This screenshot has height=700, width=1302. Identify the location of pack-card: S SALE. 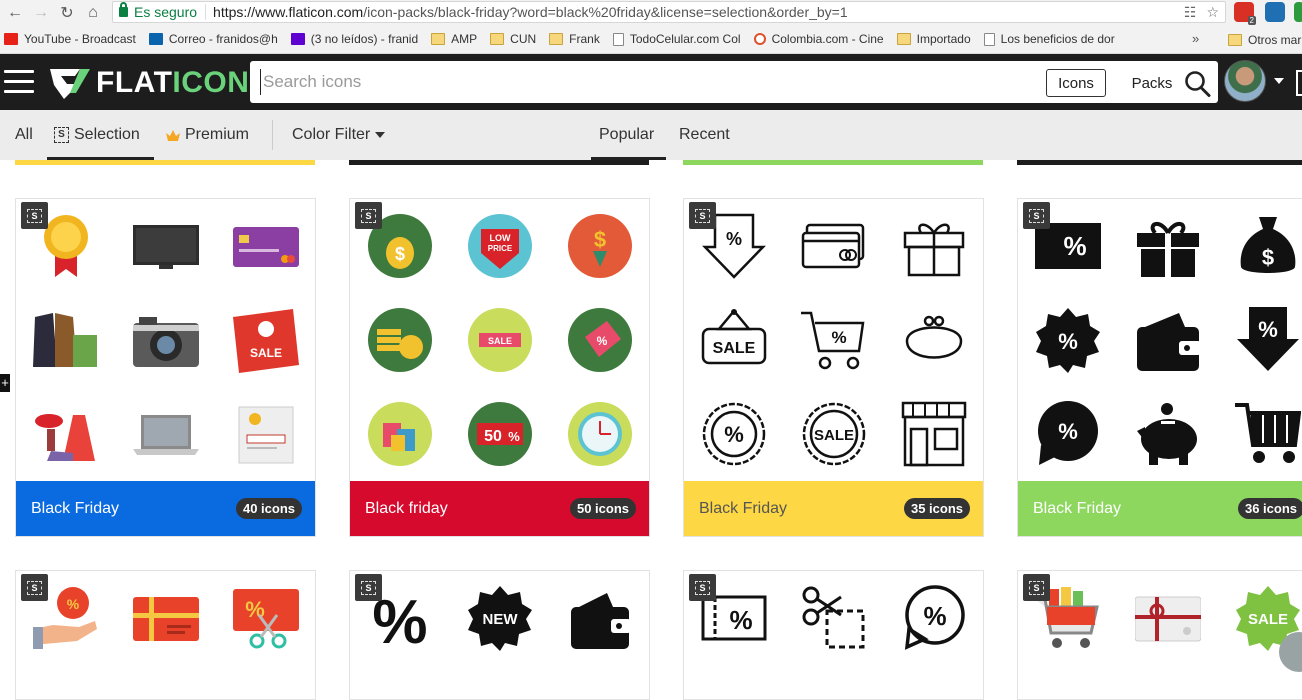
(1159, 635).